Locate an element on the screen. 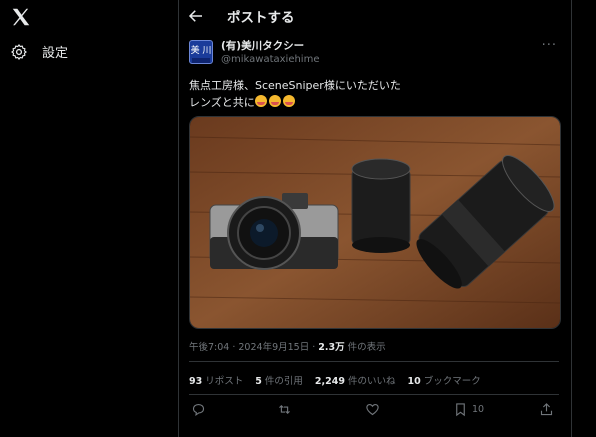 The width and height of the screenshot is (596, 437). post-meta: 午後7:04 · 2024年9月15日 · 2.3万 件の表示 is located at coordinates (287, 346).